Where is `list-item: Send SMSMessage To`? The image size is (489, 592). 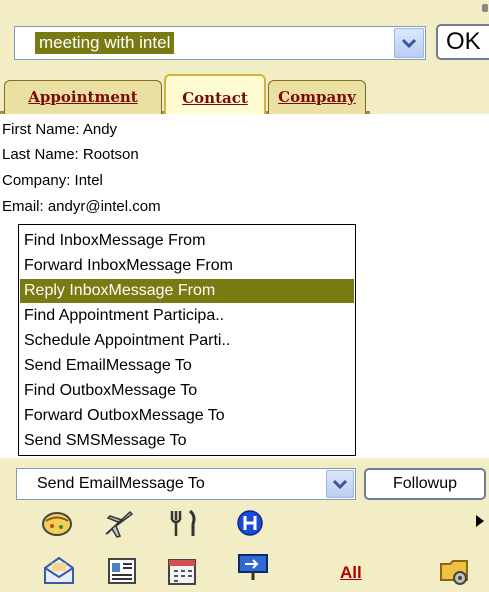
list-item: Send SMSMessage To is located at coordinates (187, 441).